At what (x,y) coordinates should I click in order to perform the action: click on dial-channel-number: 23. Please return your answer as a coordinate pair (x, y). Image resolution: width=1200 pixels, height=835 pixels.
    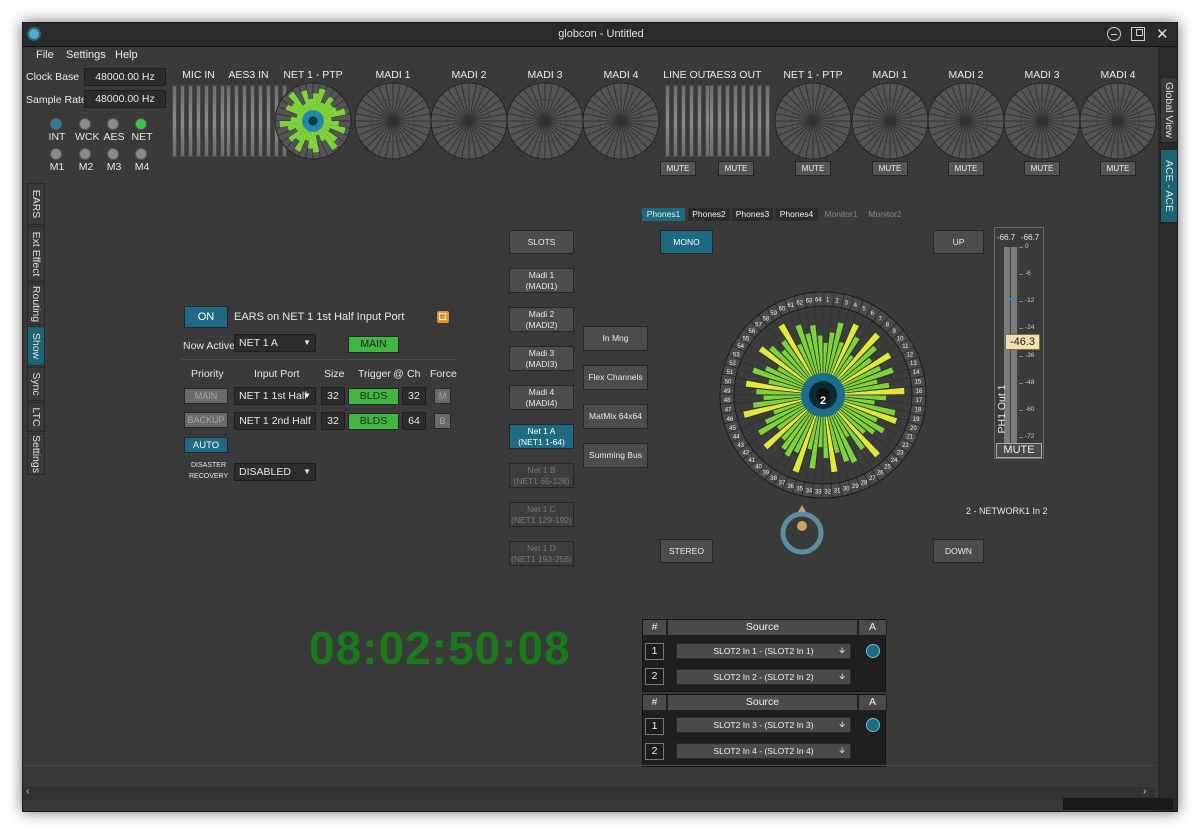
    Looking at the image, I should click on (900, 454).